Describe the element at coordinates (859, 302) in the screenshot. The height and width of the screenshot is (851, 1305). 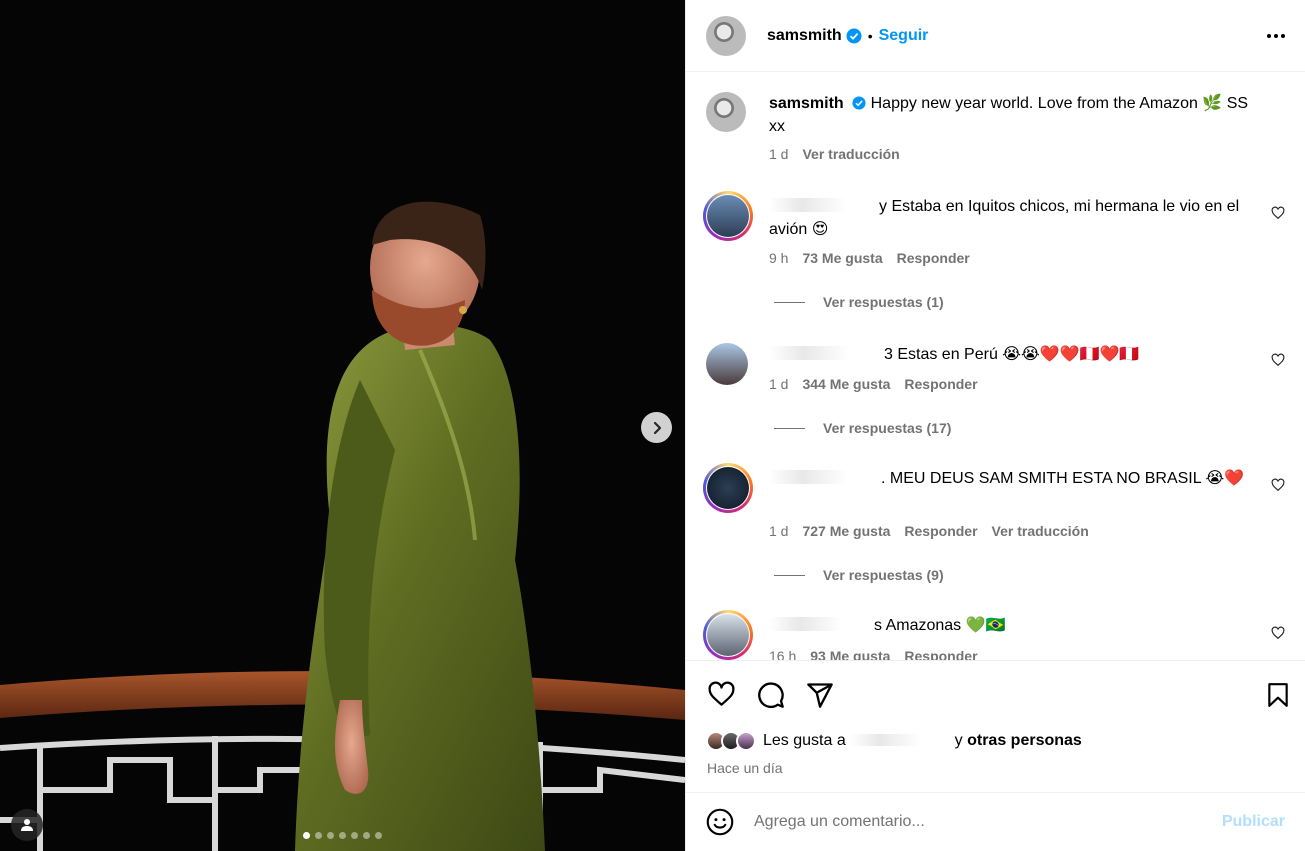
I see `view-replies-button: Ver respuestas (1)` at that location.